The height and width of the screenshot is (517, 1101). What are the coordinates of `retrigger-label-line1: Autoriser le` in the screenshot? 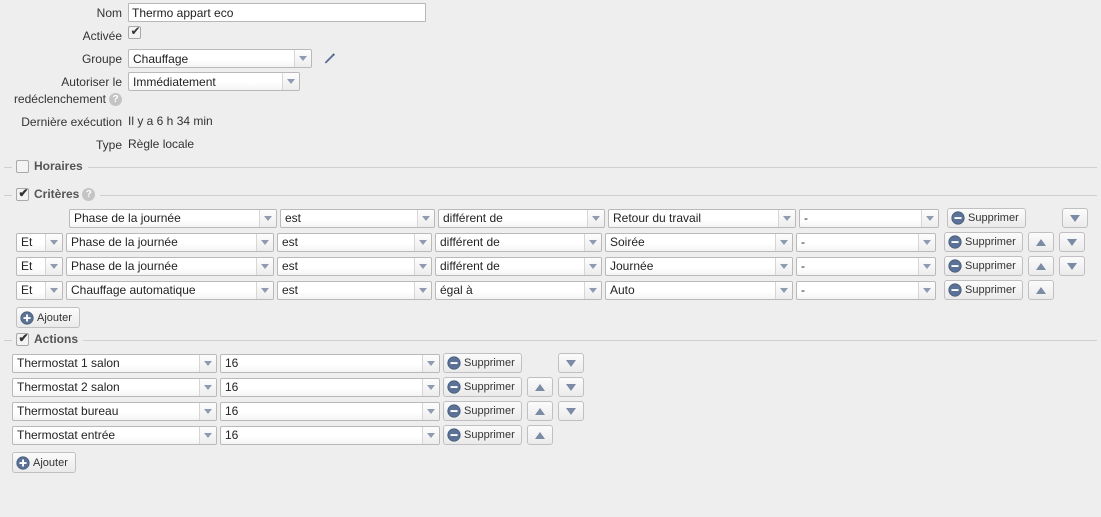 It's located at (91, 82).